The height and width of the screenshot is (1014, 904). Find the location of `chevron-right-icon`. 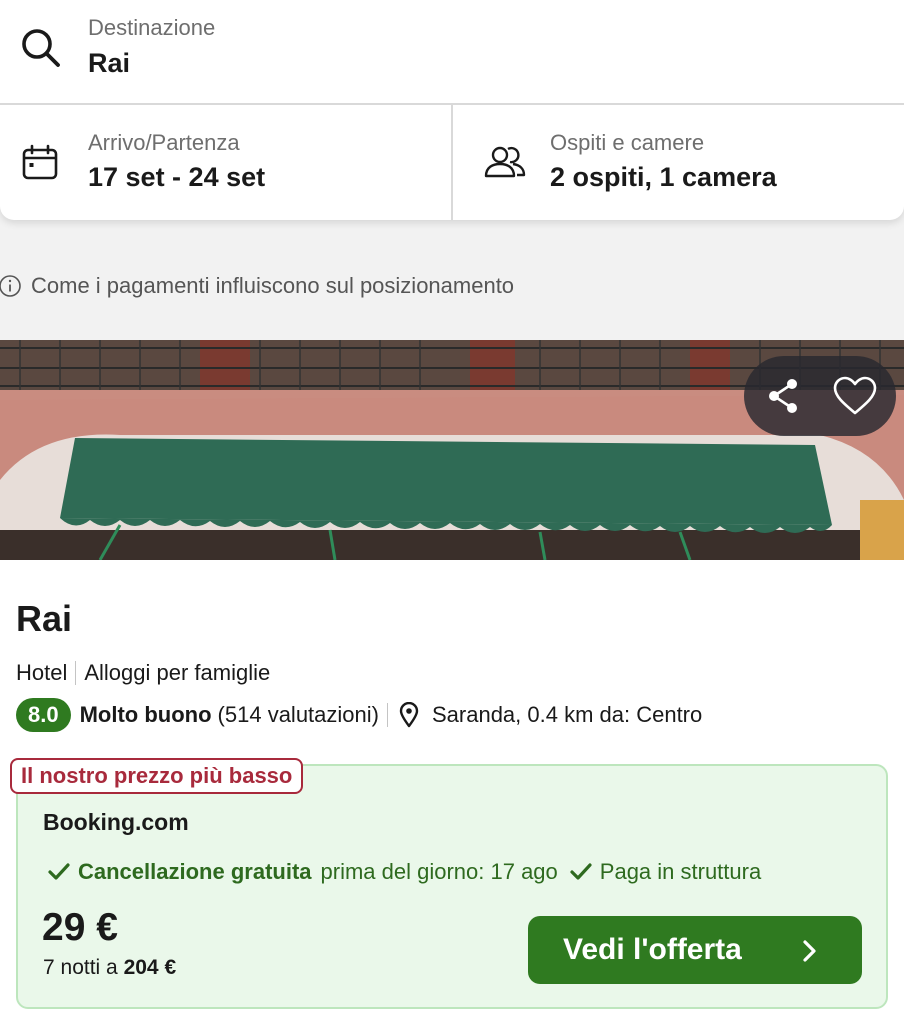

chevron-right-icon is located at coordinates (809, 951).